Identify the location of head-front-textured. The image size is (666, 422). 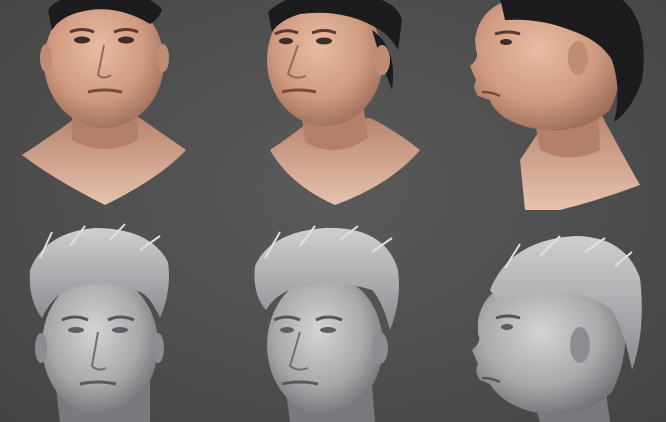
(104, 102).